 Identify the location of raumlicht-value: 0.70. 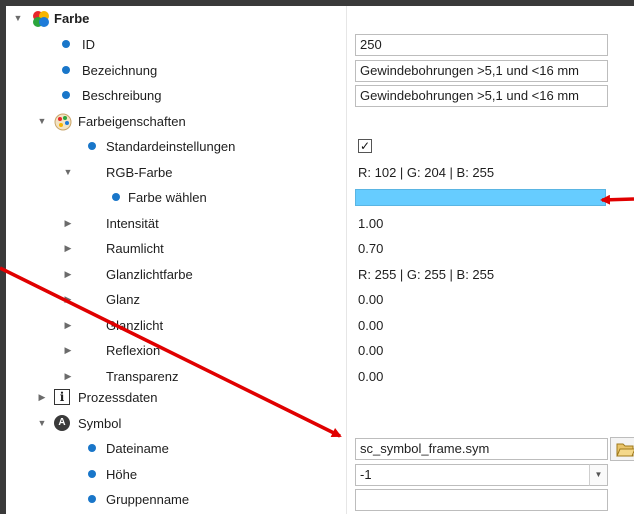
(371, 248).